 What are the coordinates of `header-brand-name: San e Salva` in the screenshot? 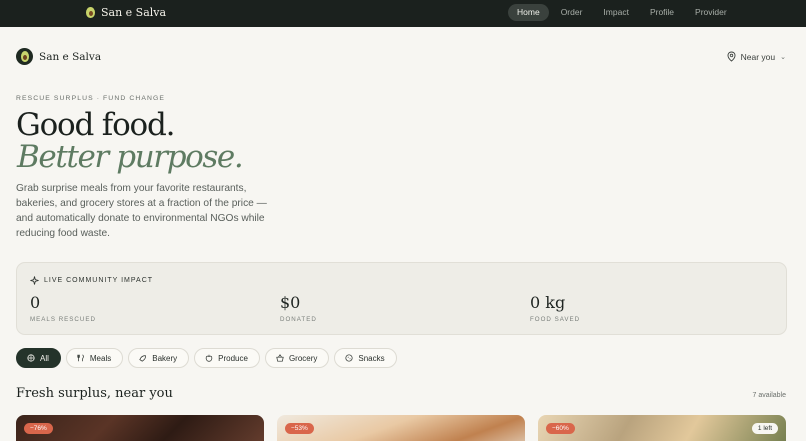 It's located at (70, 56).